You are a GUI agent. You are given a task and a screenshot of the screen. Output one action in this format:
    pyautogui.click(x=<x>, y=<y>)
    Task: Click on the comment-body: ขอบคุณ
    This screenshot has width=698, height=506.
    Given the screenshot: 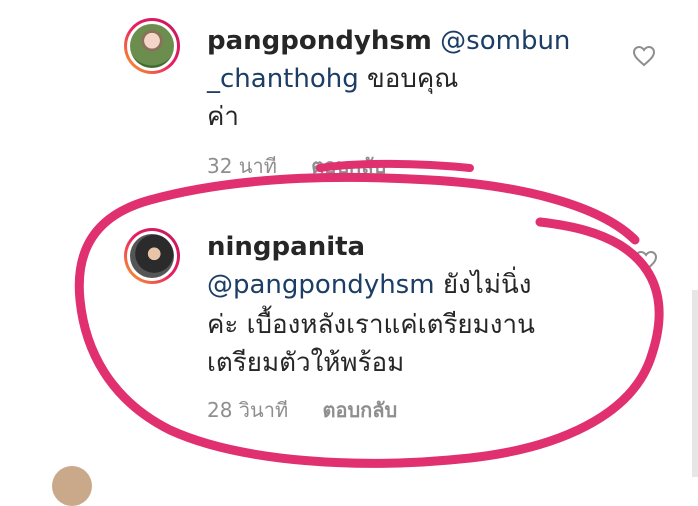 What is the action you would take?
    pyautogui.click(x=408, y=79)
    